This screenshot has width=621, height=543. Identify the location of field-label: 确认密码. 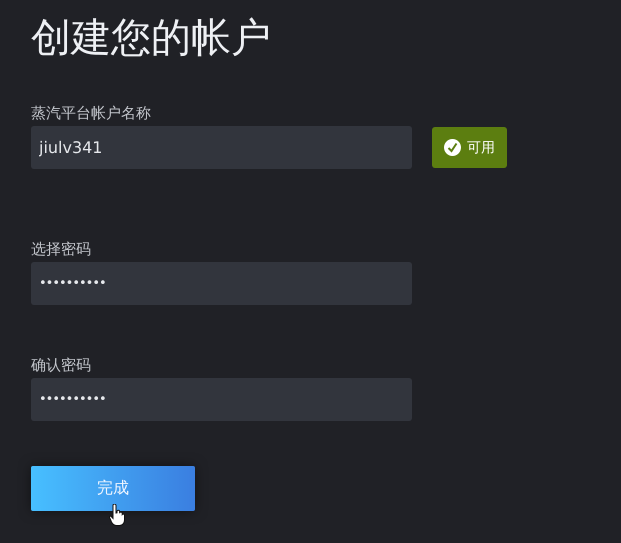
(61, 365).